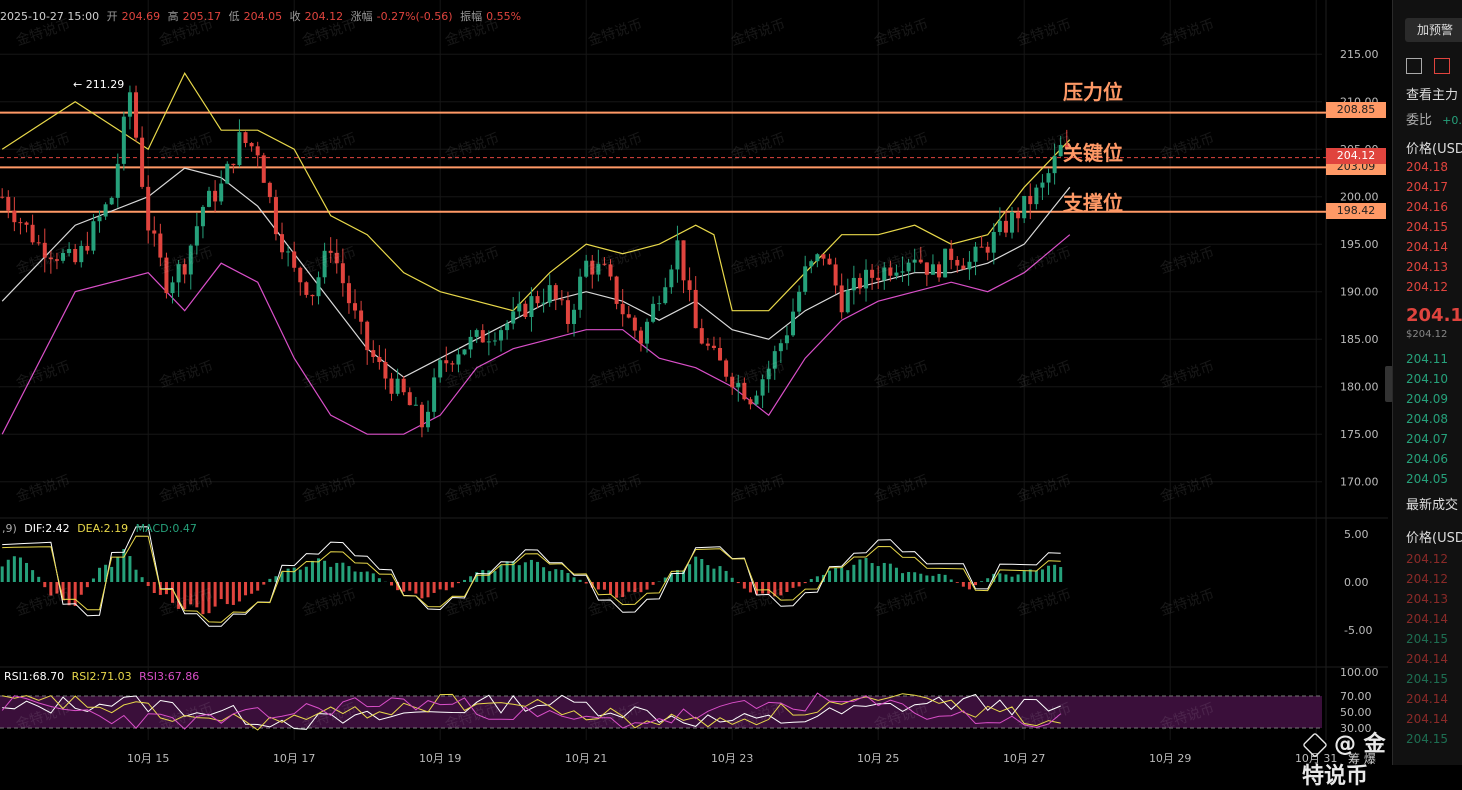  What do you see at coordinates (1356, 156) in the screenshot?
I see `current-price-tag: 204.12` at bounding box center [1356, 156].